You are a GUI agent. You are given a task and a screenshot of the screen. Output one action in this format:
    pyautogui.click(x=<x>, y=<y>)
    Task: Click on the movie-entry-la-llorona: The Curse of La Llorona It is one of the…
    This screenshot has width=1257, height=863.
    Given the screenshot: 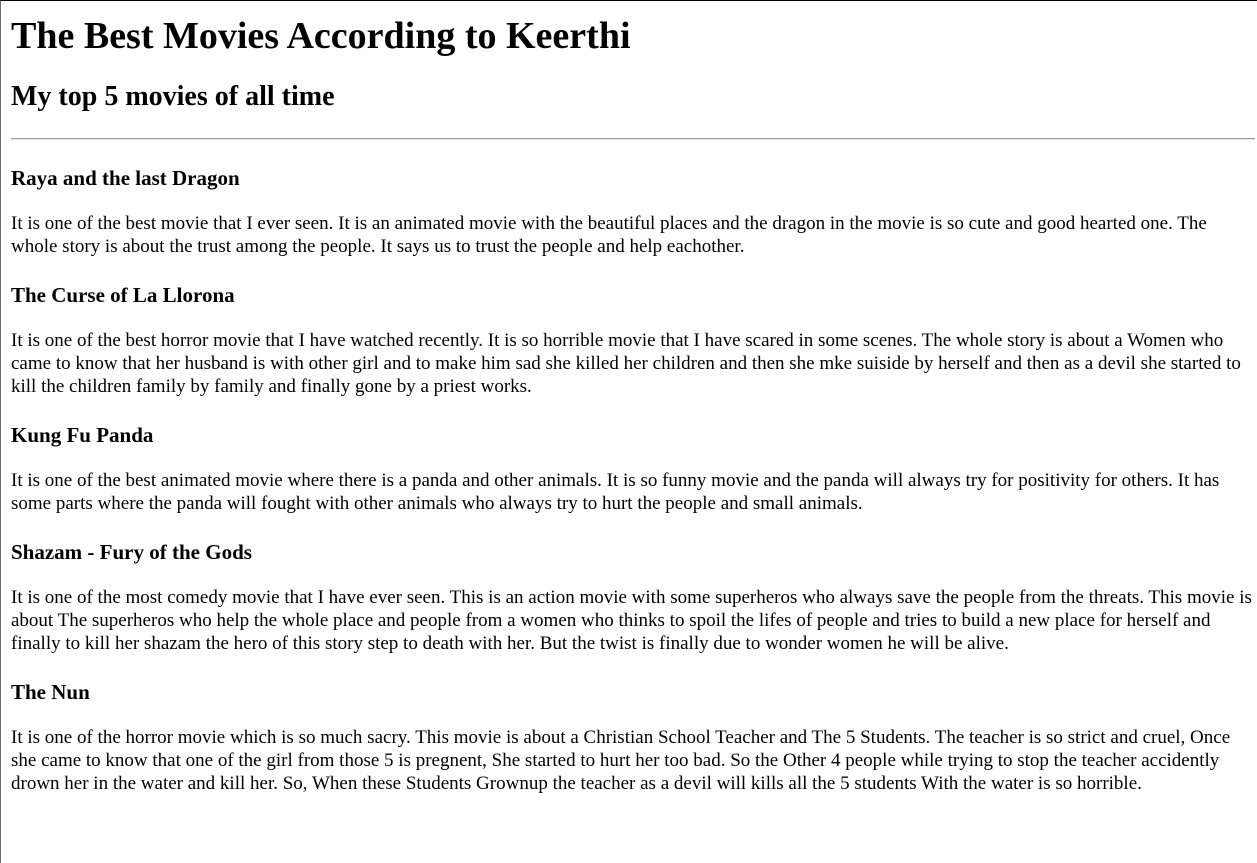 What is the action you would take?
    pyautogui.click(x=634, y=340)
    